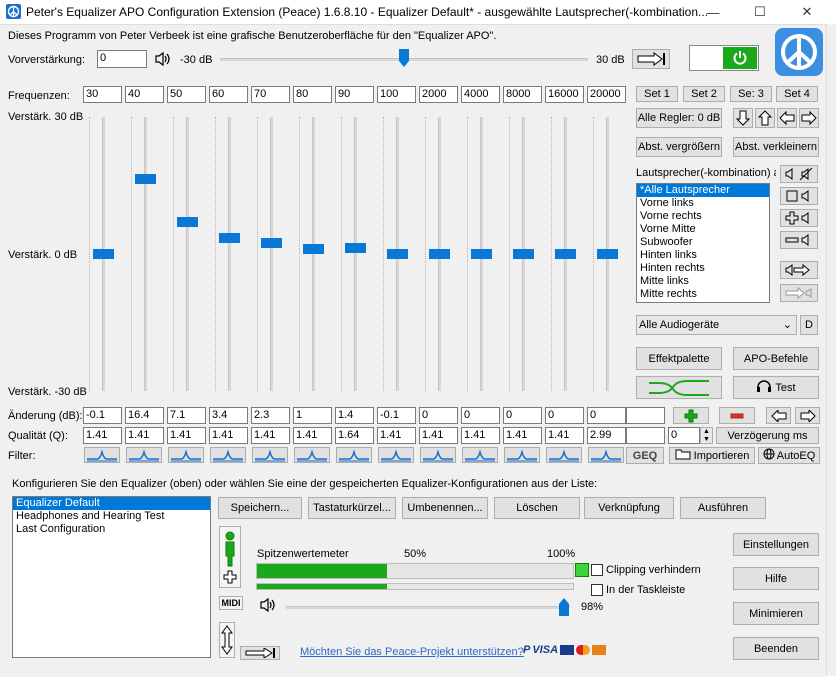 This screenshot has width=836, height=677. Describe the element at coordinates (565, 650) in the screenshot. I see `payment-logos: P VISA` at that location.